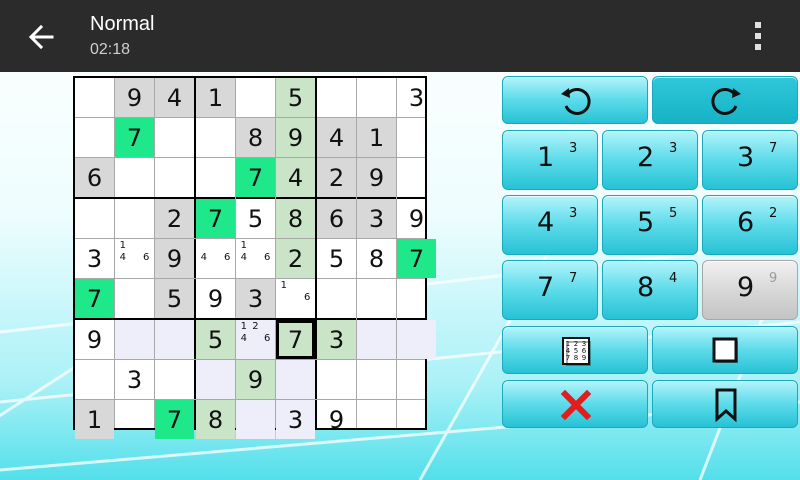 Image resolution: width=800 pixels, height=480 pixels. Describe the element at coordinates (42, 37) in the screenshot. I see `back-button` at that location.